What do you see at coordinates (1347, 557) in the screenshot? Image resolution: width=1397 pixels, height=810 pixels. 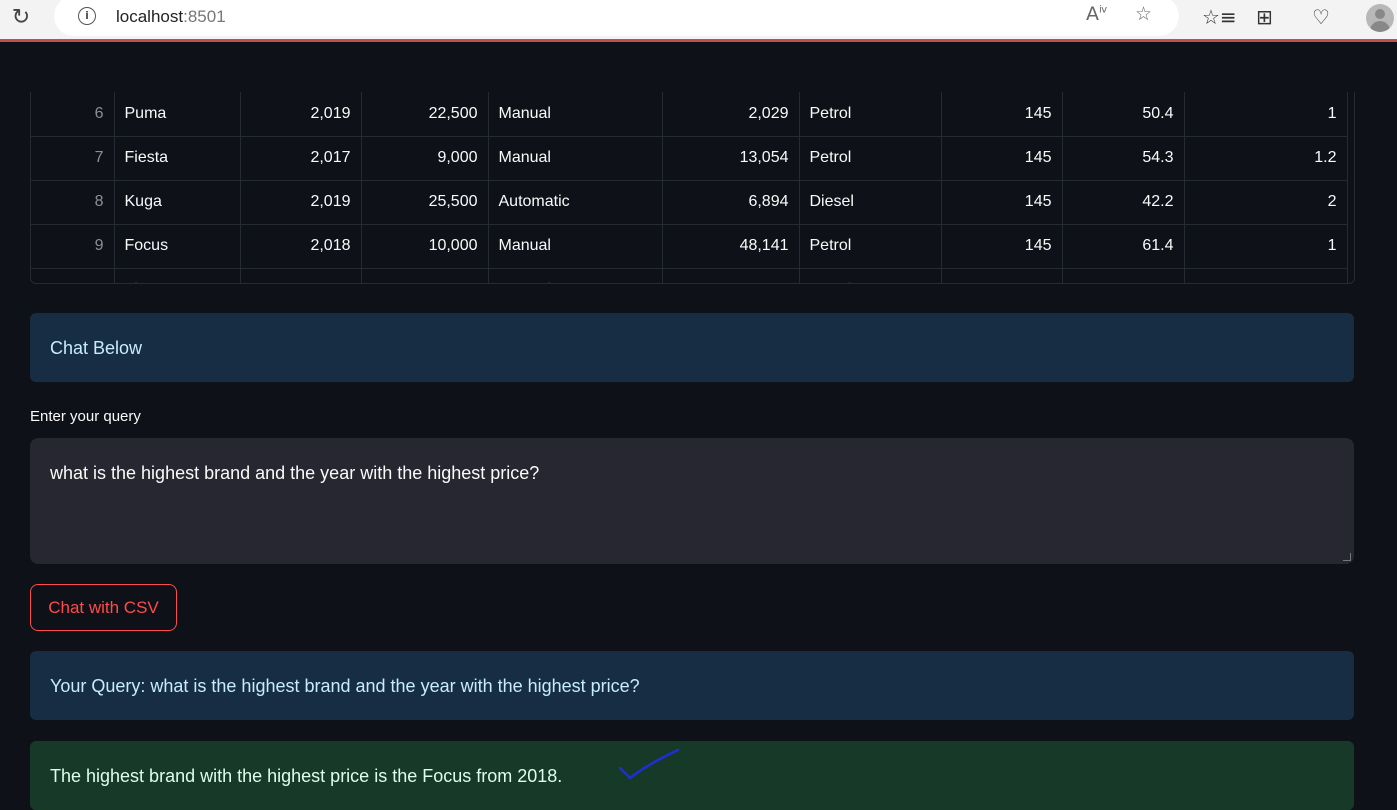 I see `resize-handle-icon` at bounding box center [1347, 557].